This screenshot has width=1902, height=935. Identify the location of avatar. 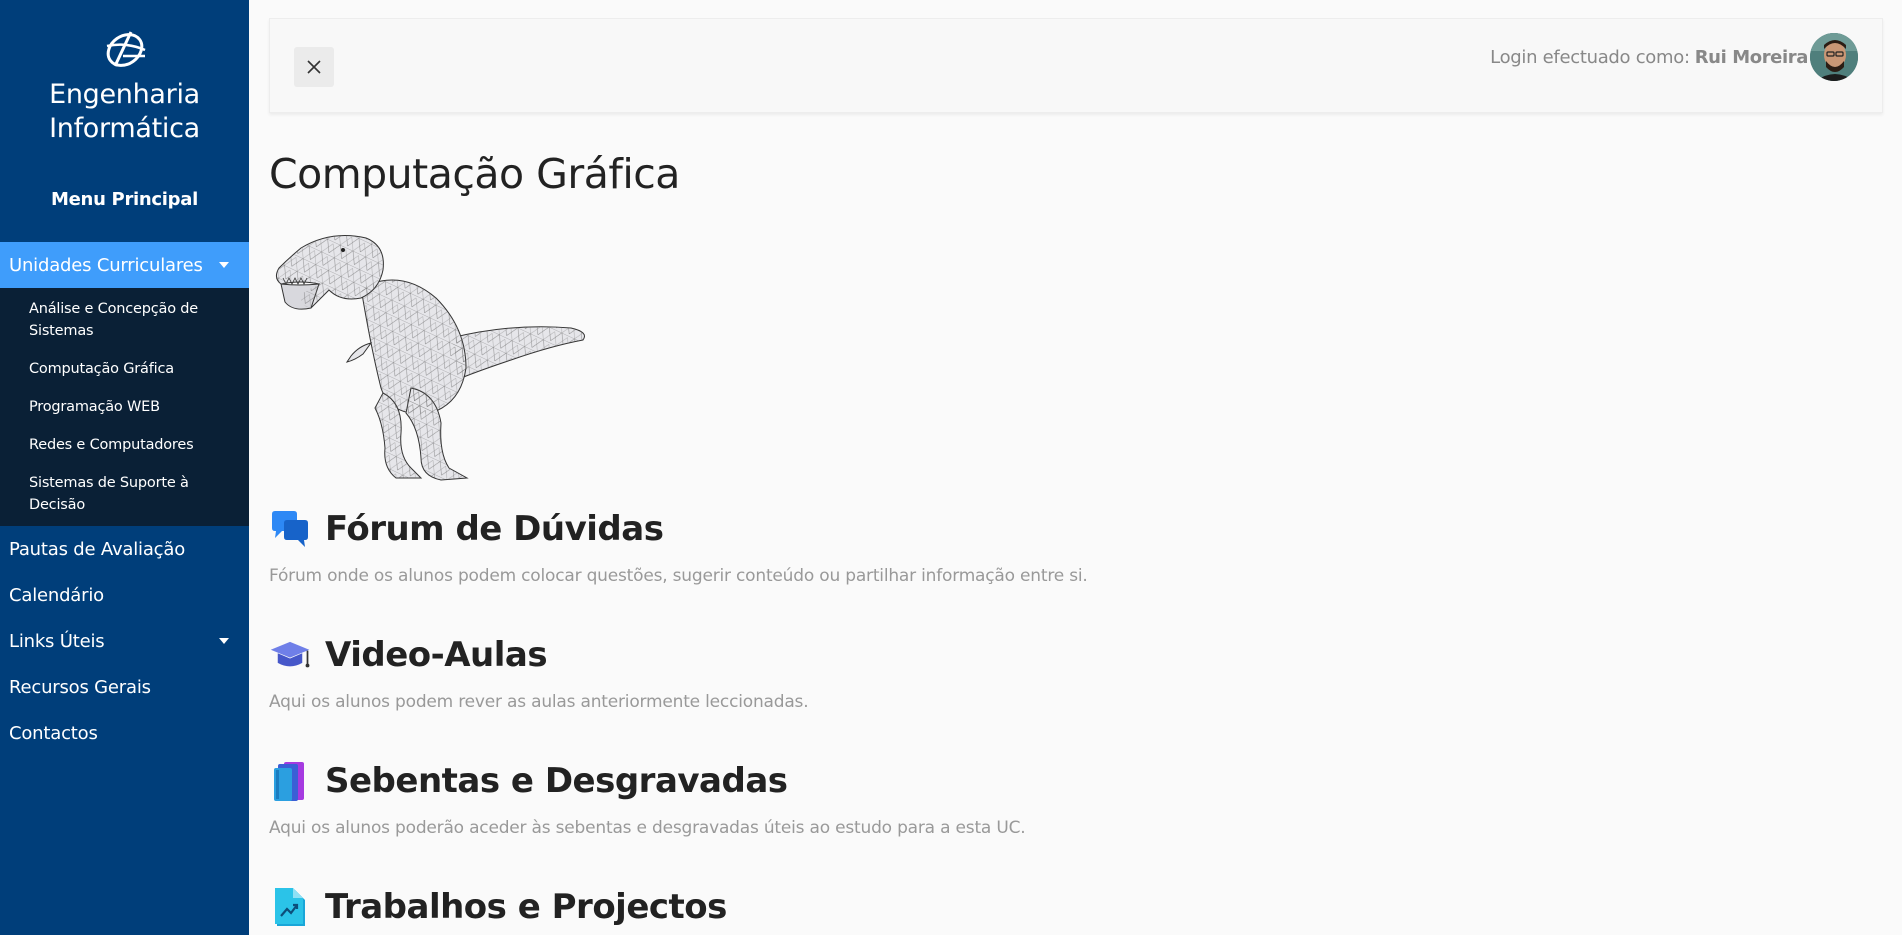
(1834, 57).